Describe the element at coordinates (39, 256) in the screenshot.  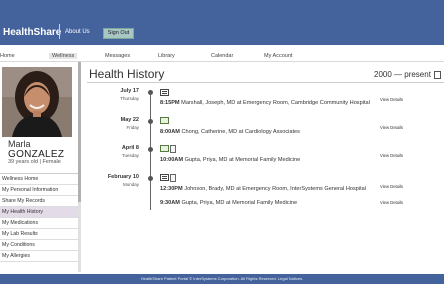
I see `side-item-allergies: My Allergies` at that location.